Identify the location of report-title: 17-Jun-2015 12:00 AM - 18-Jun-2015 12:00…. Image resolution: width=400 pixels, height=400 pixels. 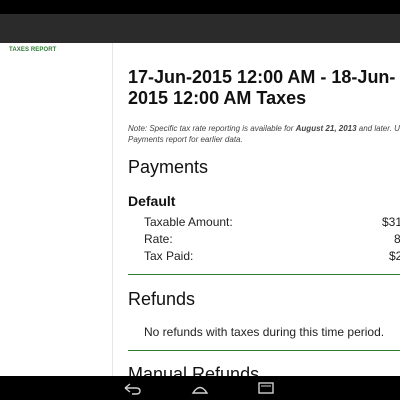
(262, 87).